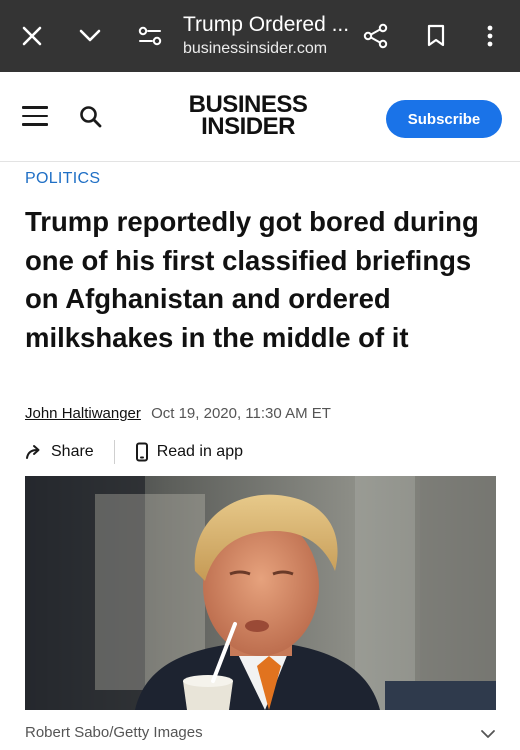 This screenshot has width=520, height=750. Describe the element at coordinates (490, 36) in the screenshot. I see `more-options-icon` at that location.